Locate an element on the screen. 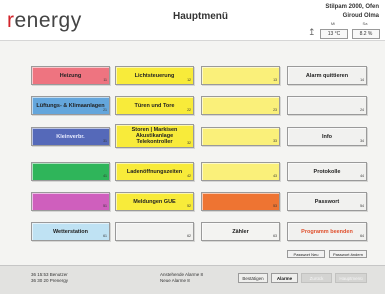 This screenshot has width=385, height=294. climate-widget: ↥ Mi 13 °C Sa 8.2 % is located at coordinates (345, 30).